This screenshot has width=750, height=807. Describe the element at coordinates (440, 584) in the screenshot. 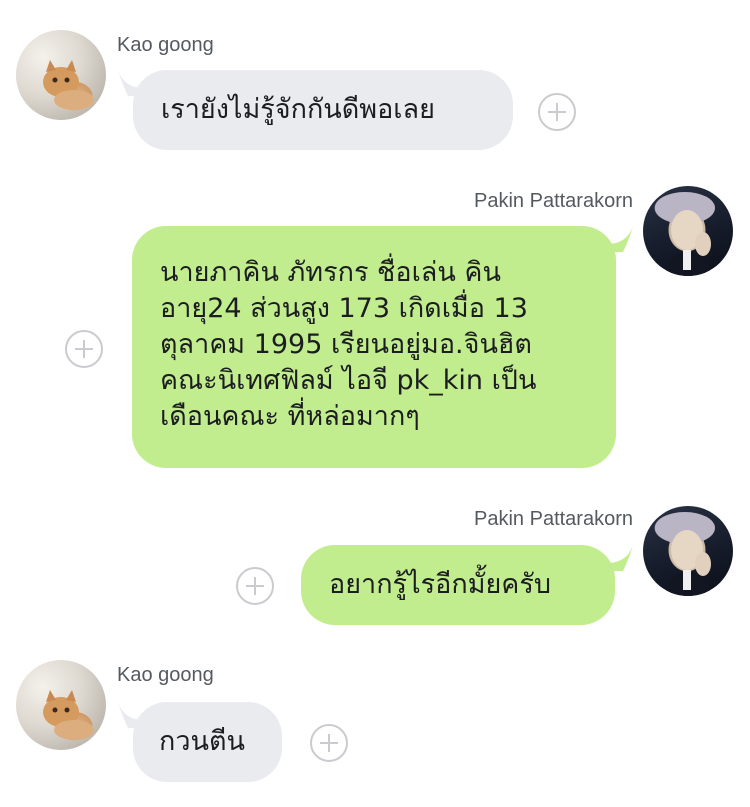

I see `message-text: อยากรู้ไรอีกมั้ยครับ` at that location.